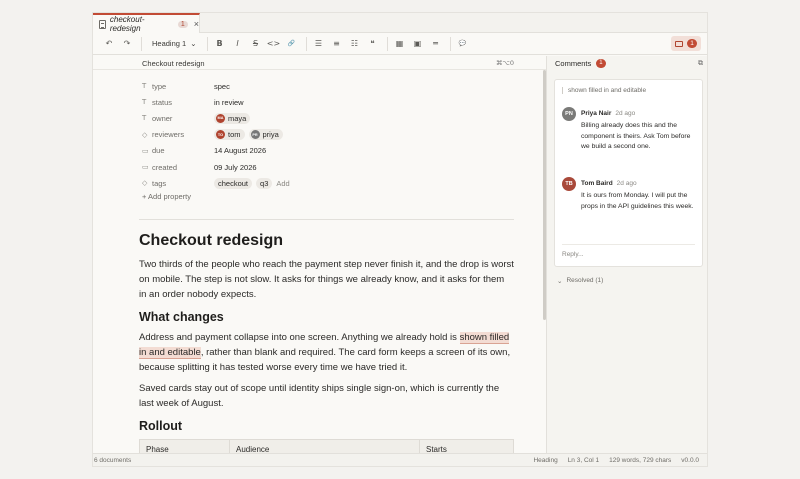 This screenshot has height=479, width=800. What do you see at coordinates (237, 118) in the screenshot?
I see `person-name: maya` at bounding box center [237, 118].